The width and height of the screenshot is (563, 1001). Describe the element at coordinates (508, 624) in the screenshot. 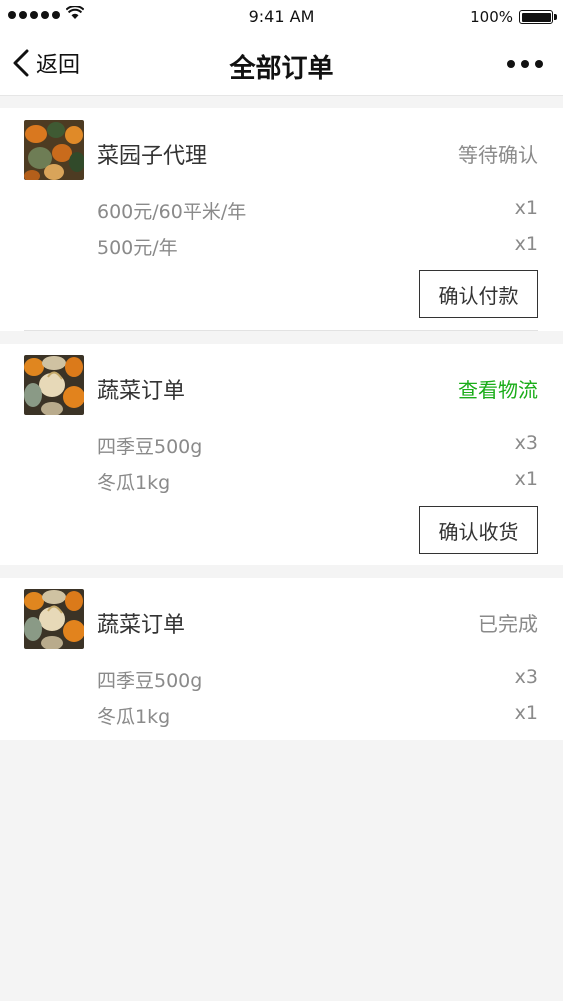

I see `order-status: 已完成` at that location.